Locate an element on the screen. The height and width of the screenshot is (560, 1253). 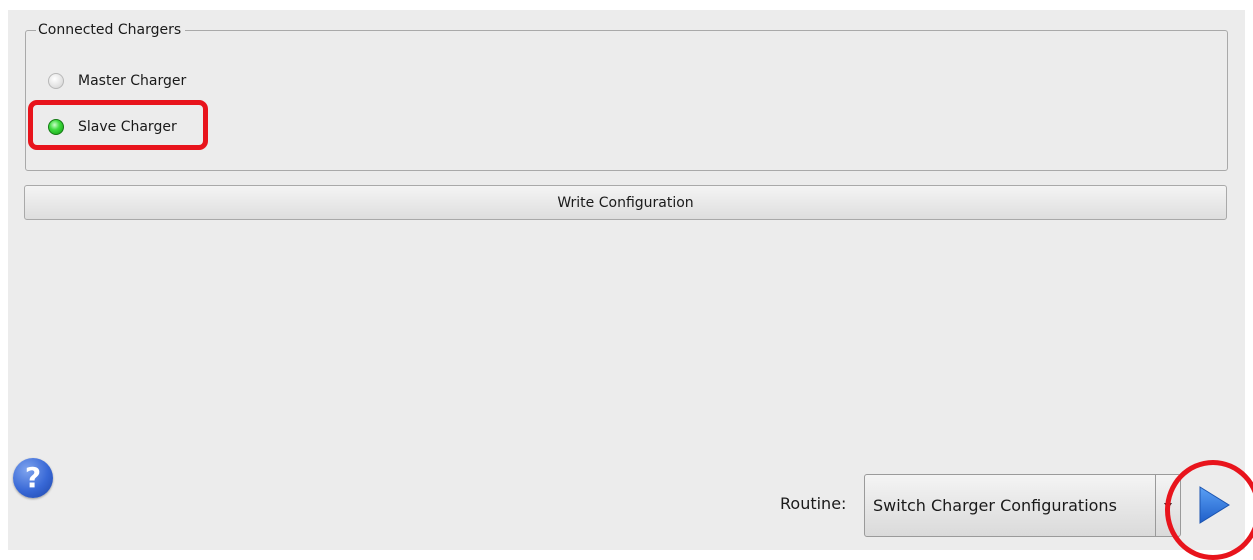
master-charger-indicator: Master Charger is located at coordinates (117, 81).